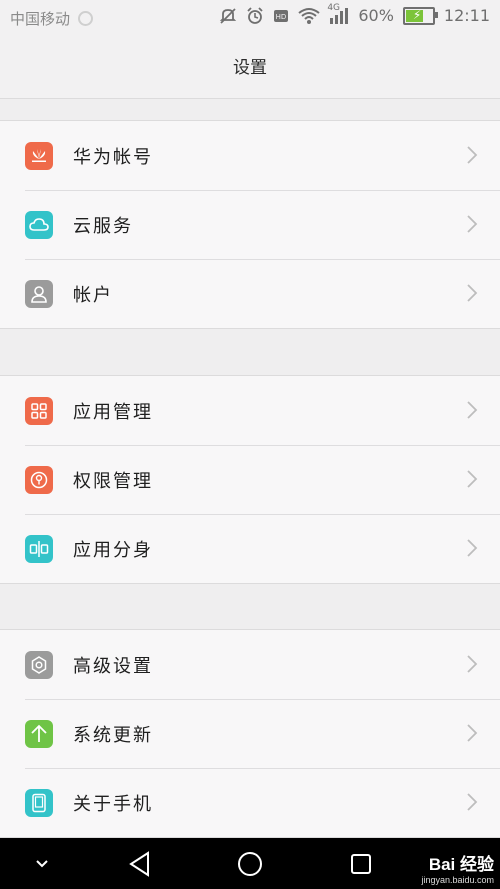 The width and height of the screenshot is (500, 889). What do you see at coordinates (461, 864) in the screenshot?
I see `watermark-main: Bai 经验` at bounding box center [461, 864].